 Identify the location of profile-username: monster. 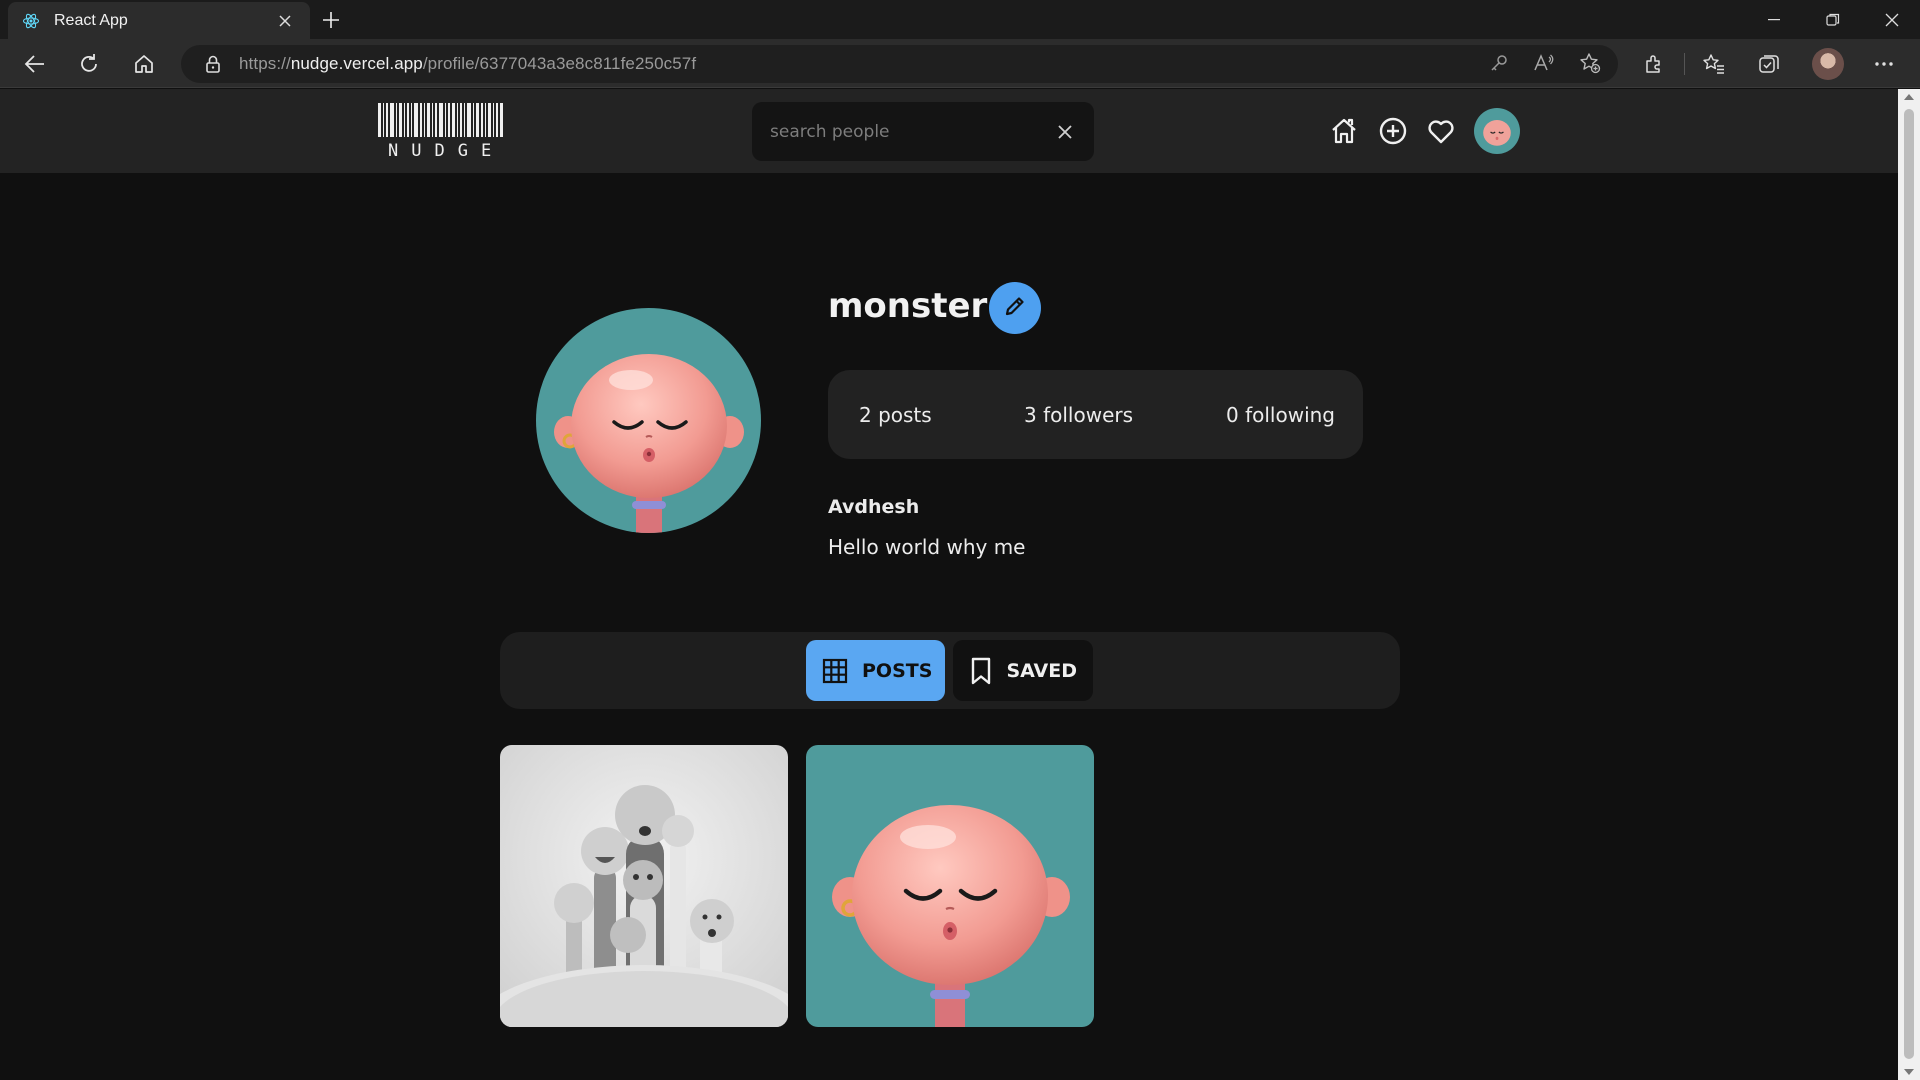
(908, 306).